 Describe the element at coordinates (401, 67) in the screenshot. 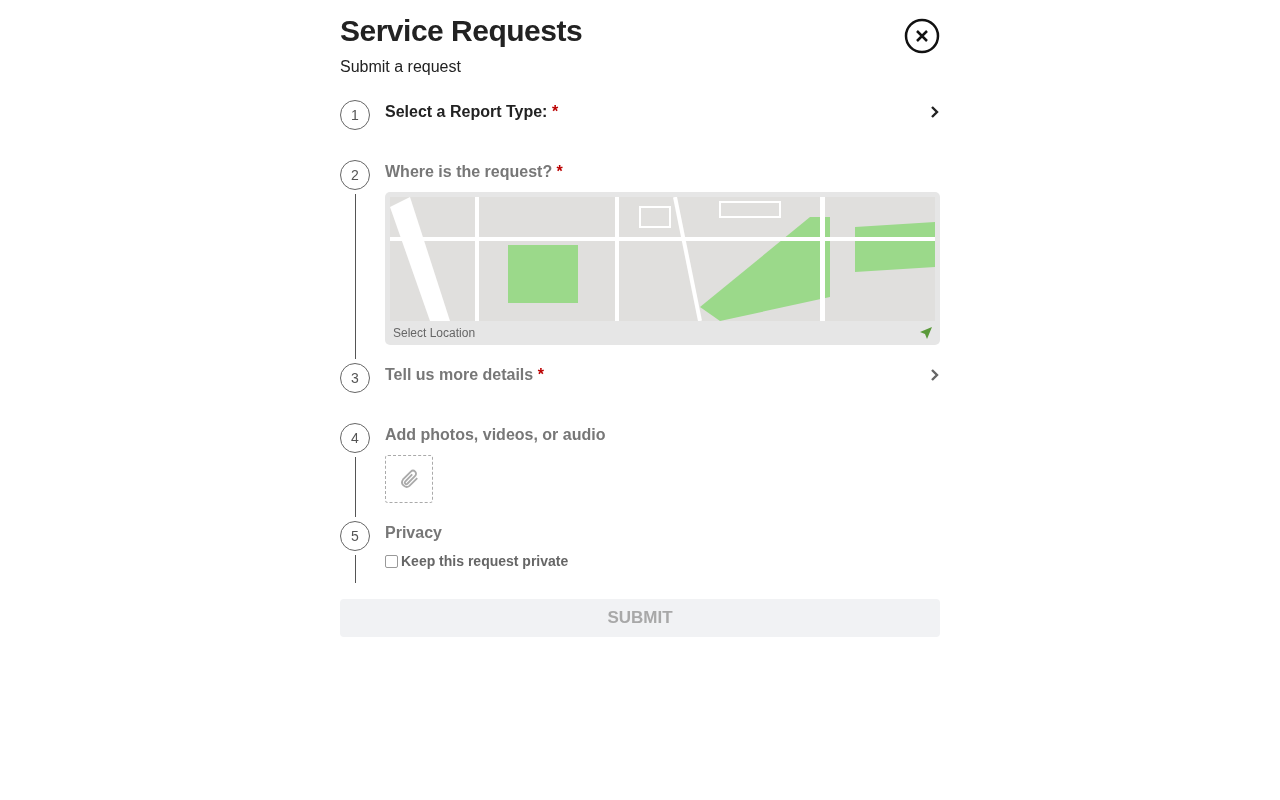

I see `page-subtitle: Submit a request` at that location.